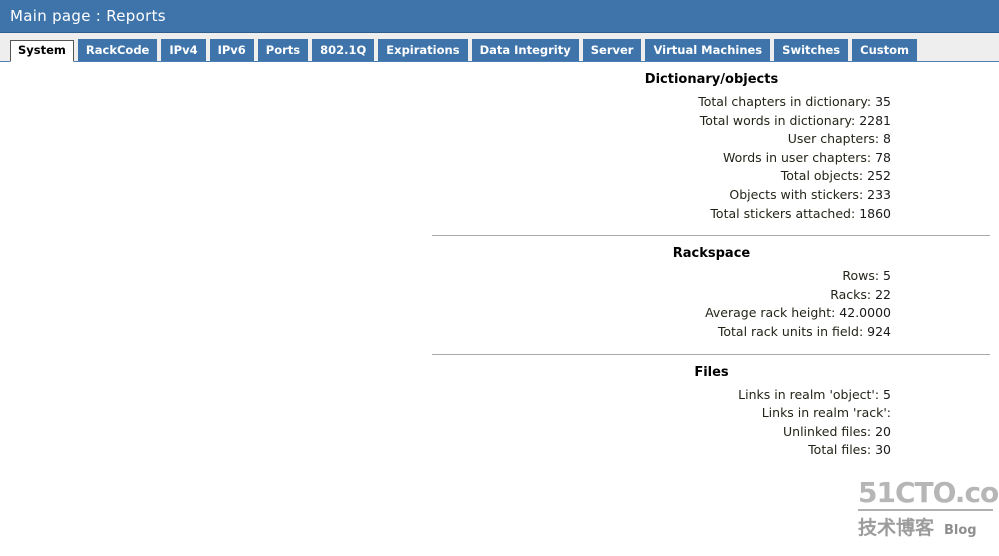 The width and height of the screenshot is (999, 556). Describe the element at coordinates (499, 450) in the screenshot. I see `stat-row: Total files: 30` at that location.